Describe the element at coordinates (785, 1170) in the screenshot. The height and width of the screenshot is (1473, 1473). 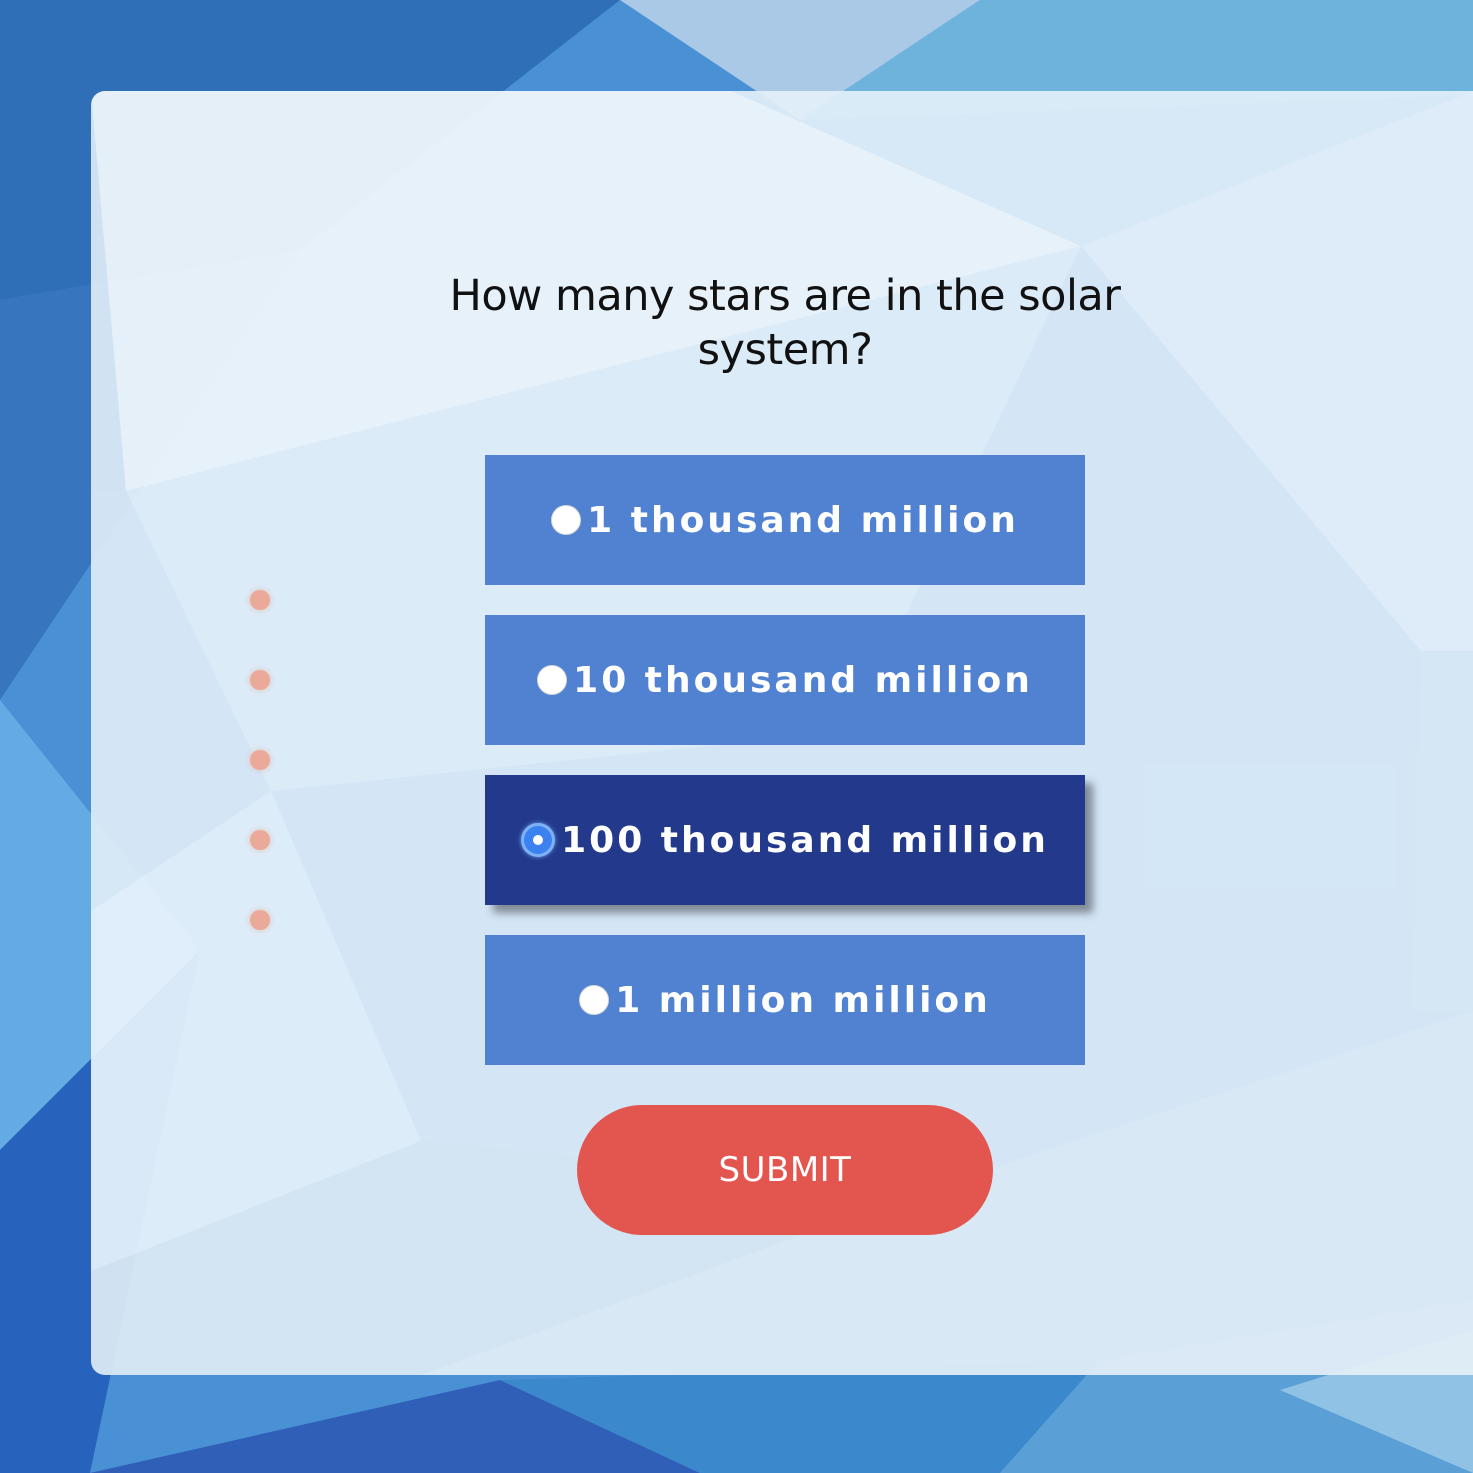
I see `submit-button: SUBMIT` at that location.